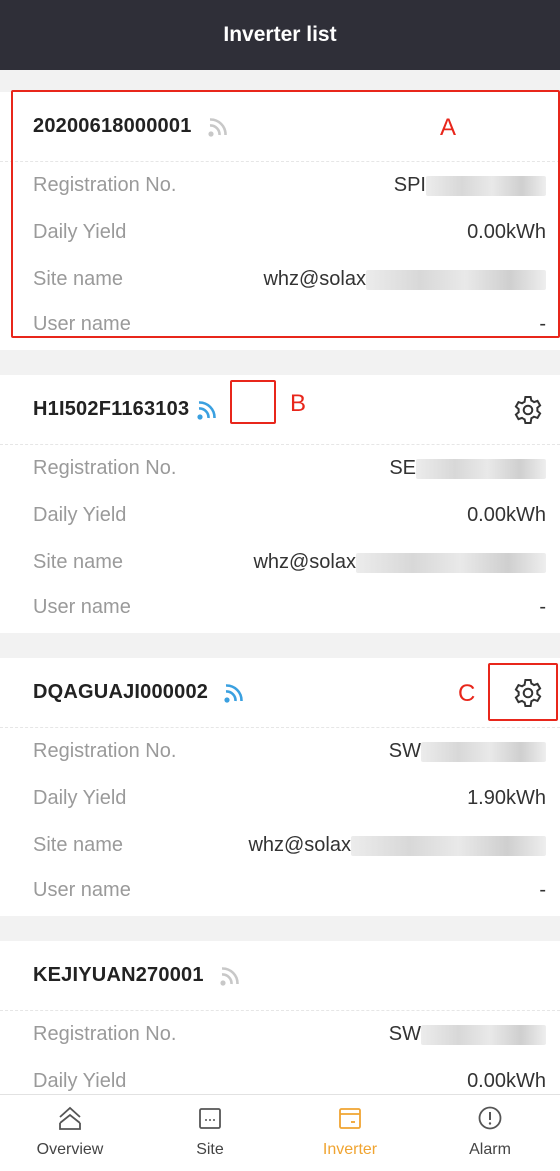 This screenshot has width=560, height=1171. Describe the element at coordinates (490, 1118) in the screenshot. I see `alarm-icon` at that location.